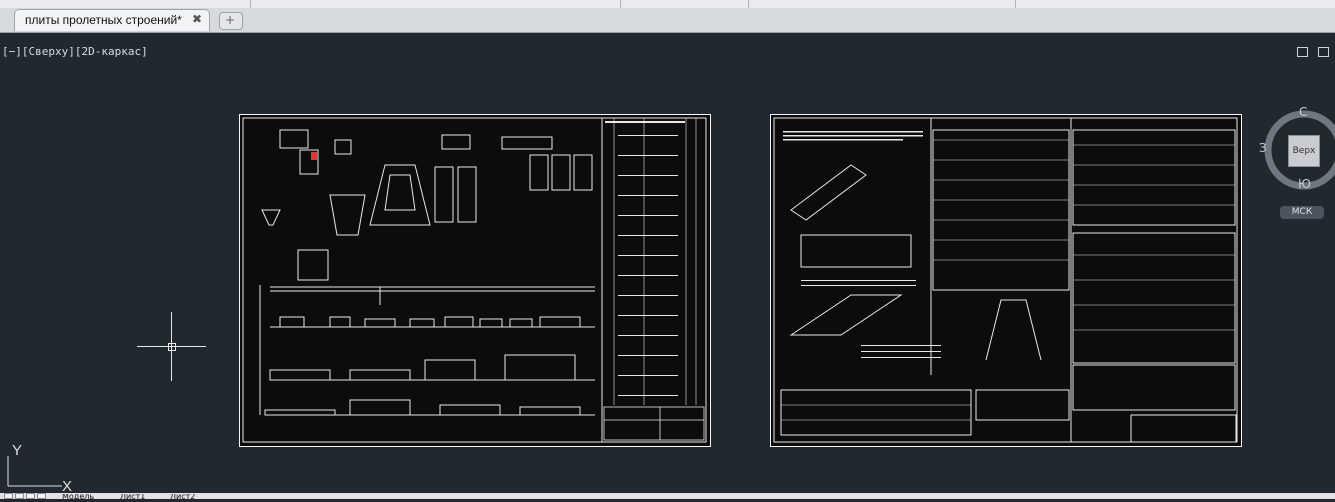 The width and height of the screenshot is (1335, 502). What do you see at coordinates (667, 496) in the screenshot?
I see `layout-tab-bar` at bounding box center [667, 496].